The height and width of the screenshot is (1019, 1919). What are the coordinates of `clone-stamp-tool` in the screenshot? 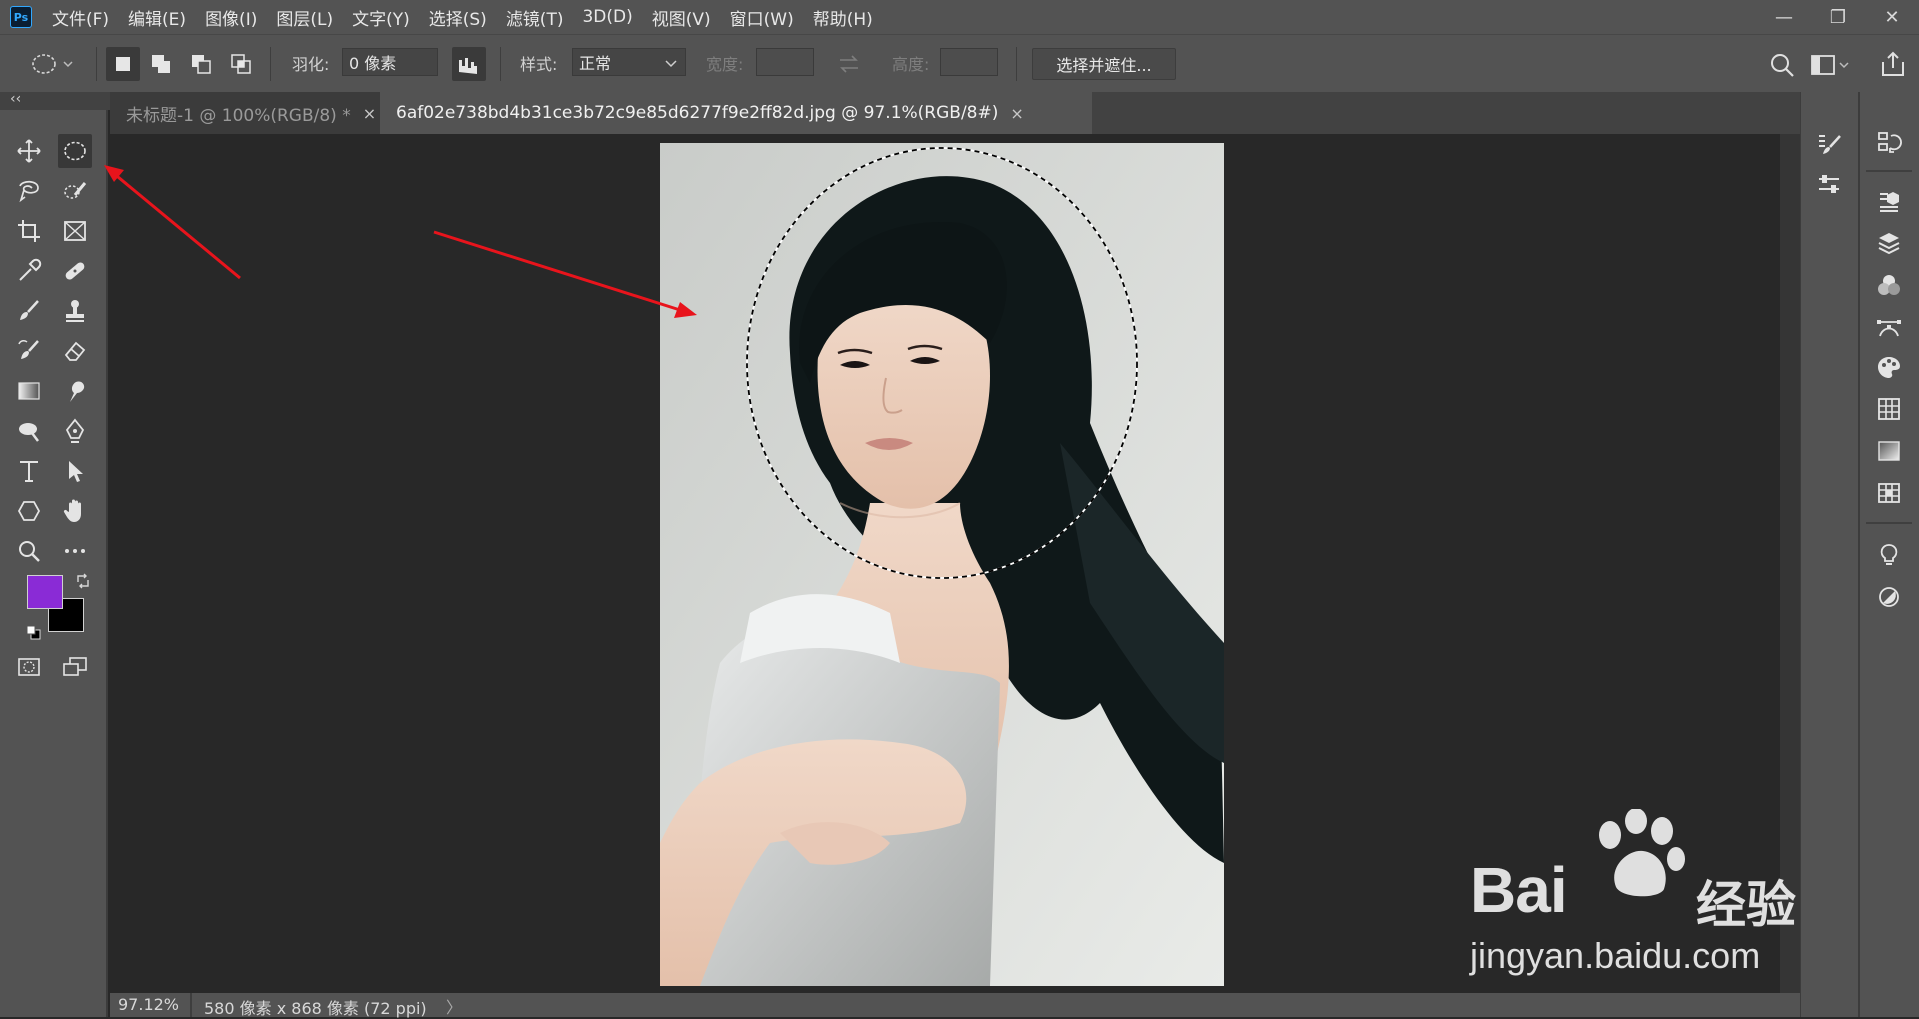 It's located at (75, 311).